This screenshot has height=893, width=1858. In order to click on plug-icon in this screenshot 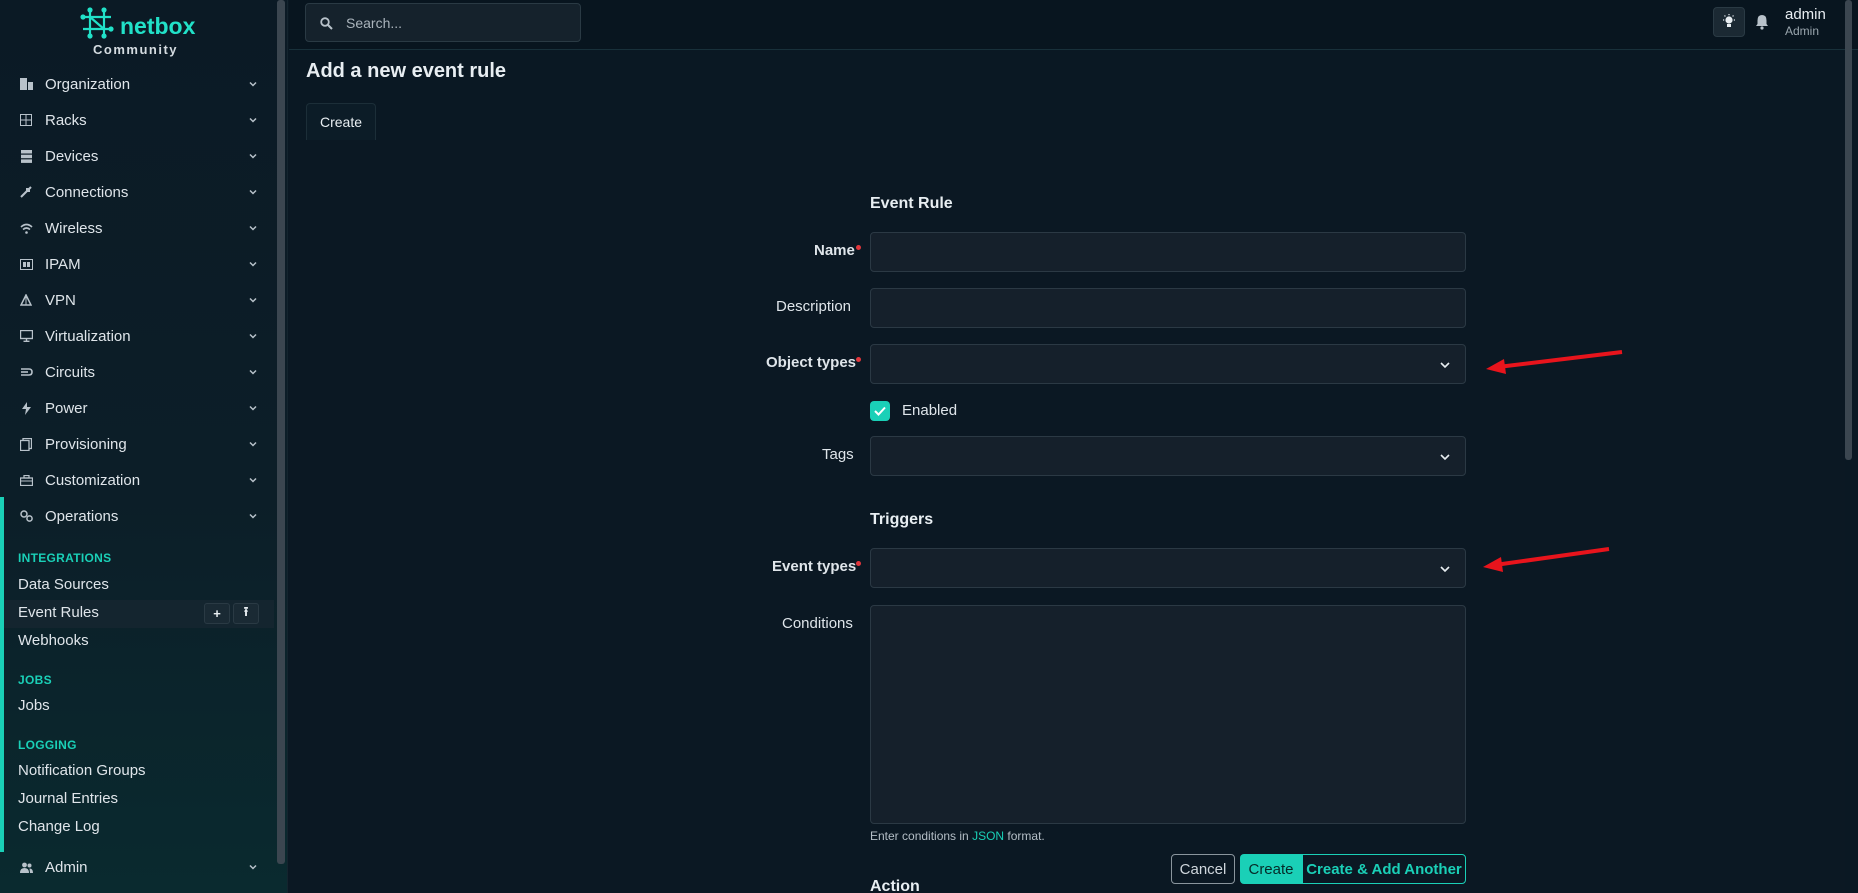, I will do `click(26, 192)`.